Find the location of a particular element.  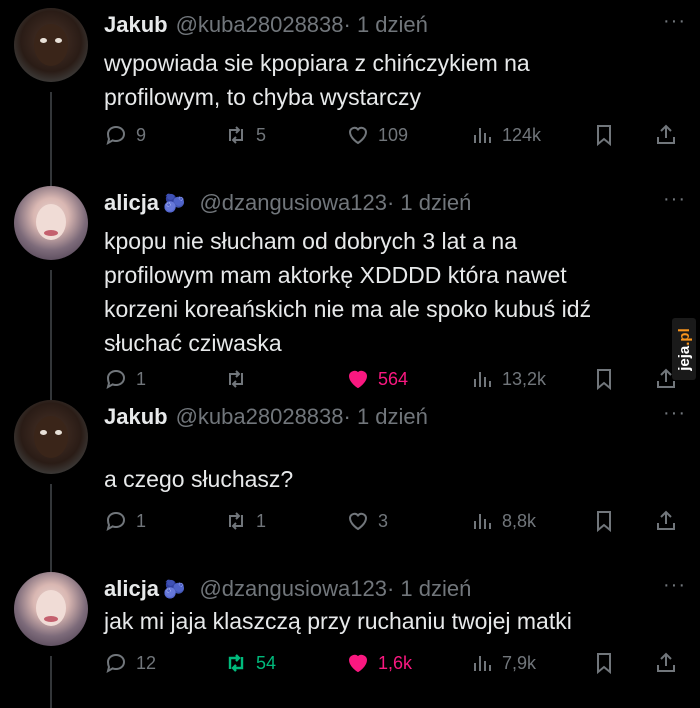

retweet-button is located at coordinates (240, 379).